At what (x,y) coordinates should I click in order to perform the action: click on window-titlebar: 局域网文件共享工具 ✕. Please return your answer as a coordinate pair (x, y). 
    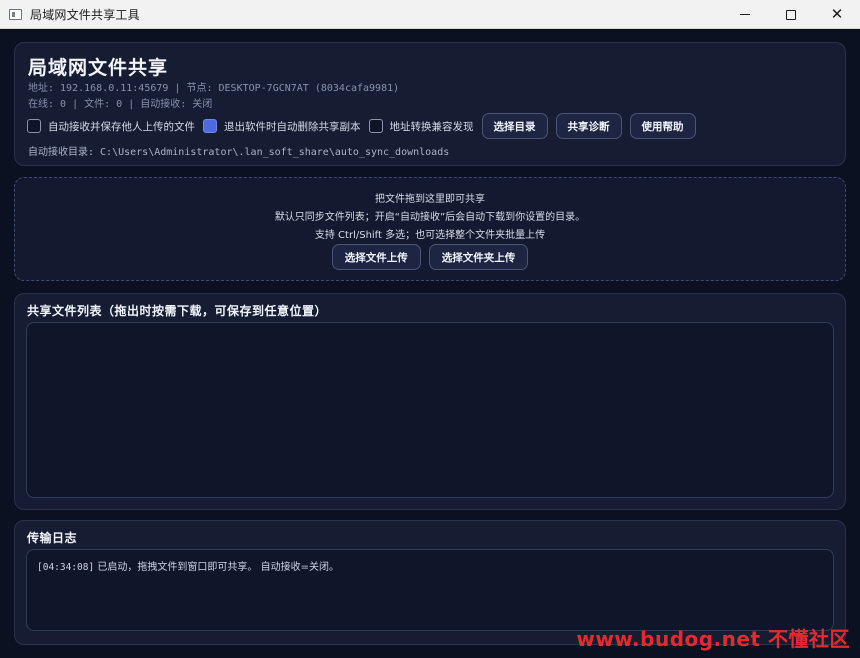
    Looking at the image, I should click on (430, 14).